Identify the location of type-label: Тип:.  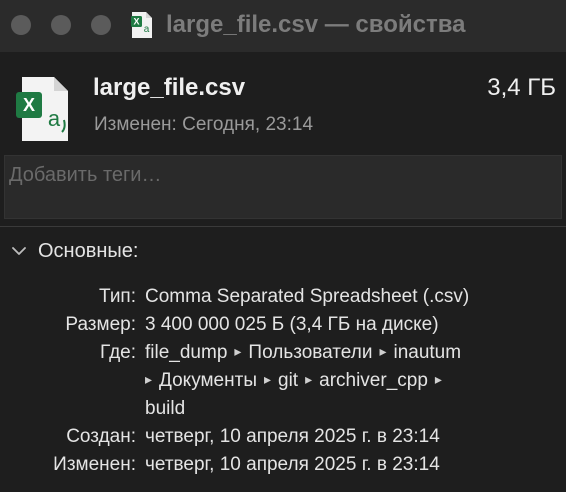
(117, 296).